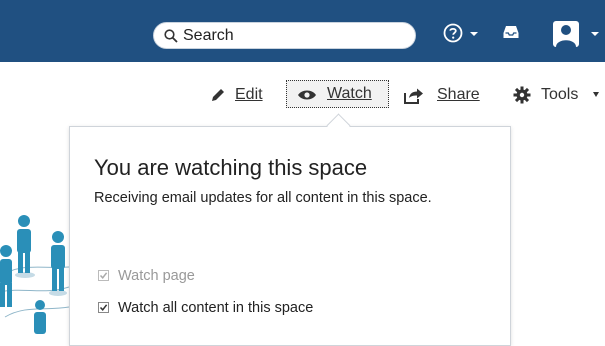 This screenshot has width=605, height=346. What do you see at coordinates (458, 94) in the screenshot?
I see `share-label: Share` at bounding box center [458, 94].